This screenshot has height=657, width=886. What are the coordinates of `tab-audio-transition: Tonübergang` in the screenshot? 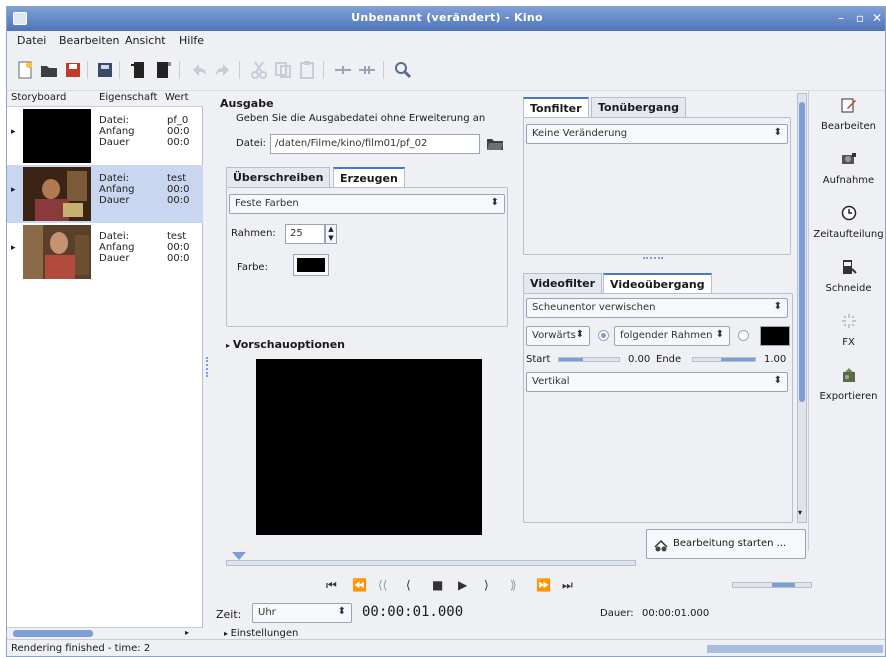 It's located at (639, 107).